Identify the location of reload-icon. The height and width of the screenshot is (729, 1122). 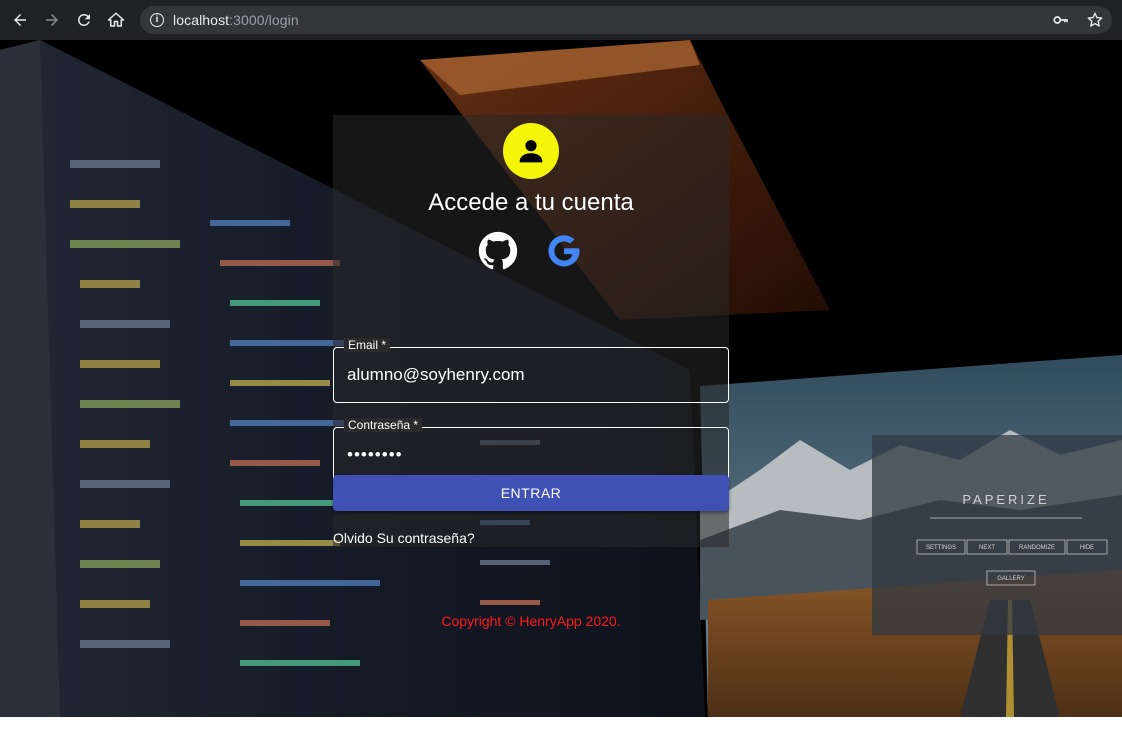
(83, 19).